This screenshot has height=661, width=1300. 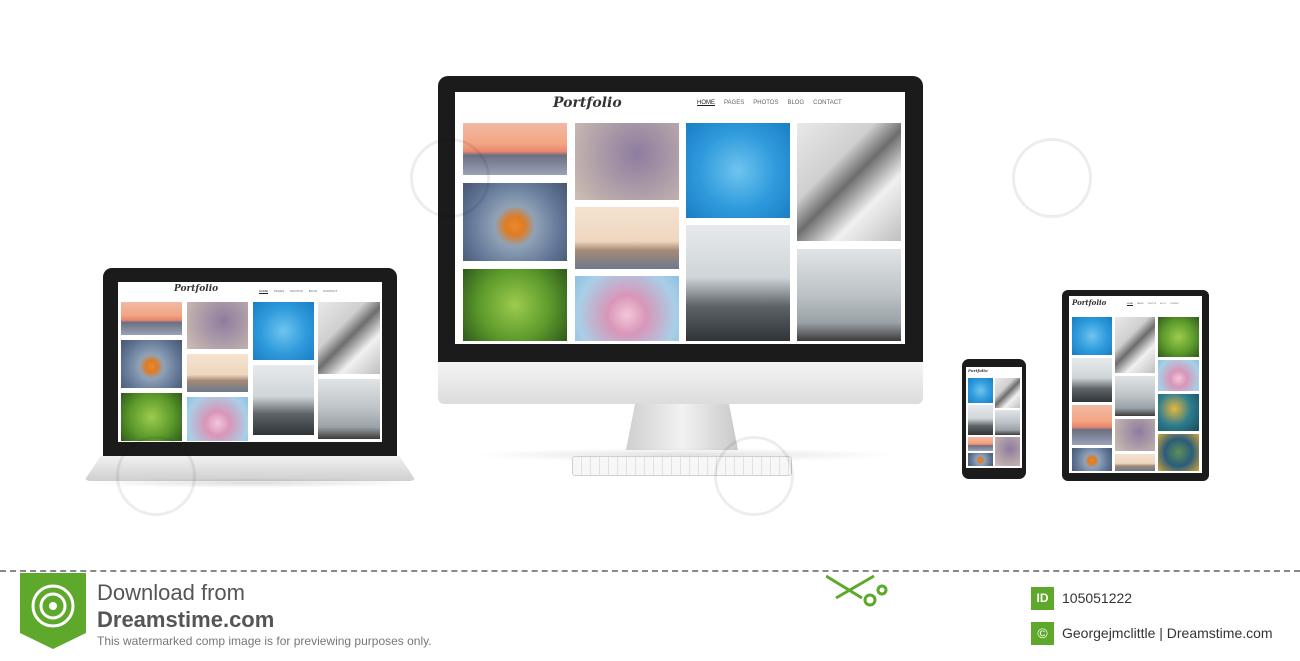 What do you see at coordinates (682, 427) in the screenshot?
I see `monitor-stand` at bounding box center [682, 427].